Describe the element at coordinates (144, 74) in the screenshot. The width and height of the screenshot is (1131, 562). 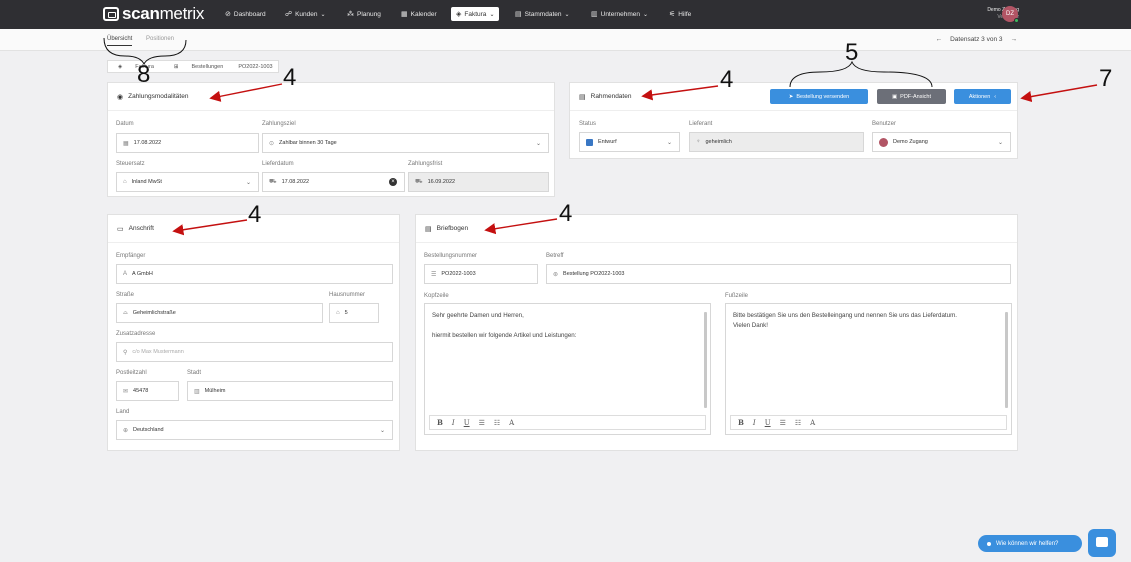
I see `annotation-number: 8` at that location.